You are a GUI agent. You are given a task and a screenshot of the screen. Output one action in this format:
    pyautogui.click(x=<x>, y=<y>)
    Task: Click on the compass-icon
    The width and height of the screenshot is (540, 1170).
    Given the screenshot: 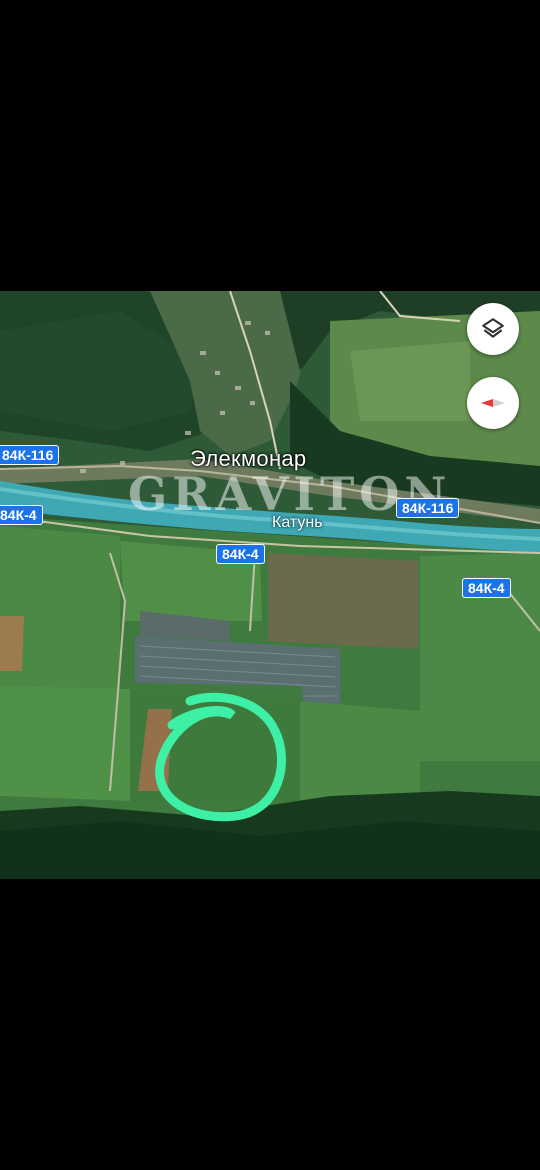 What is the action you would take?
    pyautogui.click(x=493, y=403)
    